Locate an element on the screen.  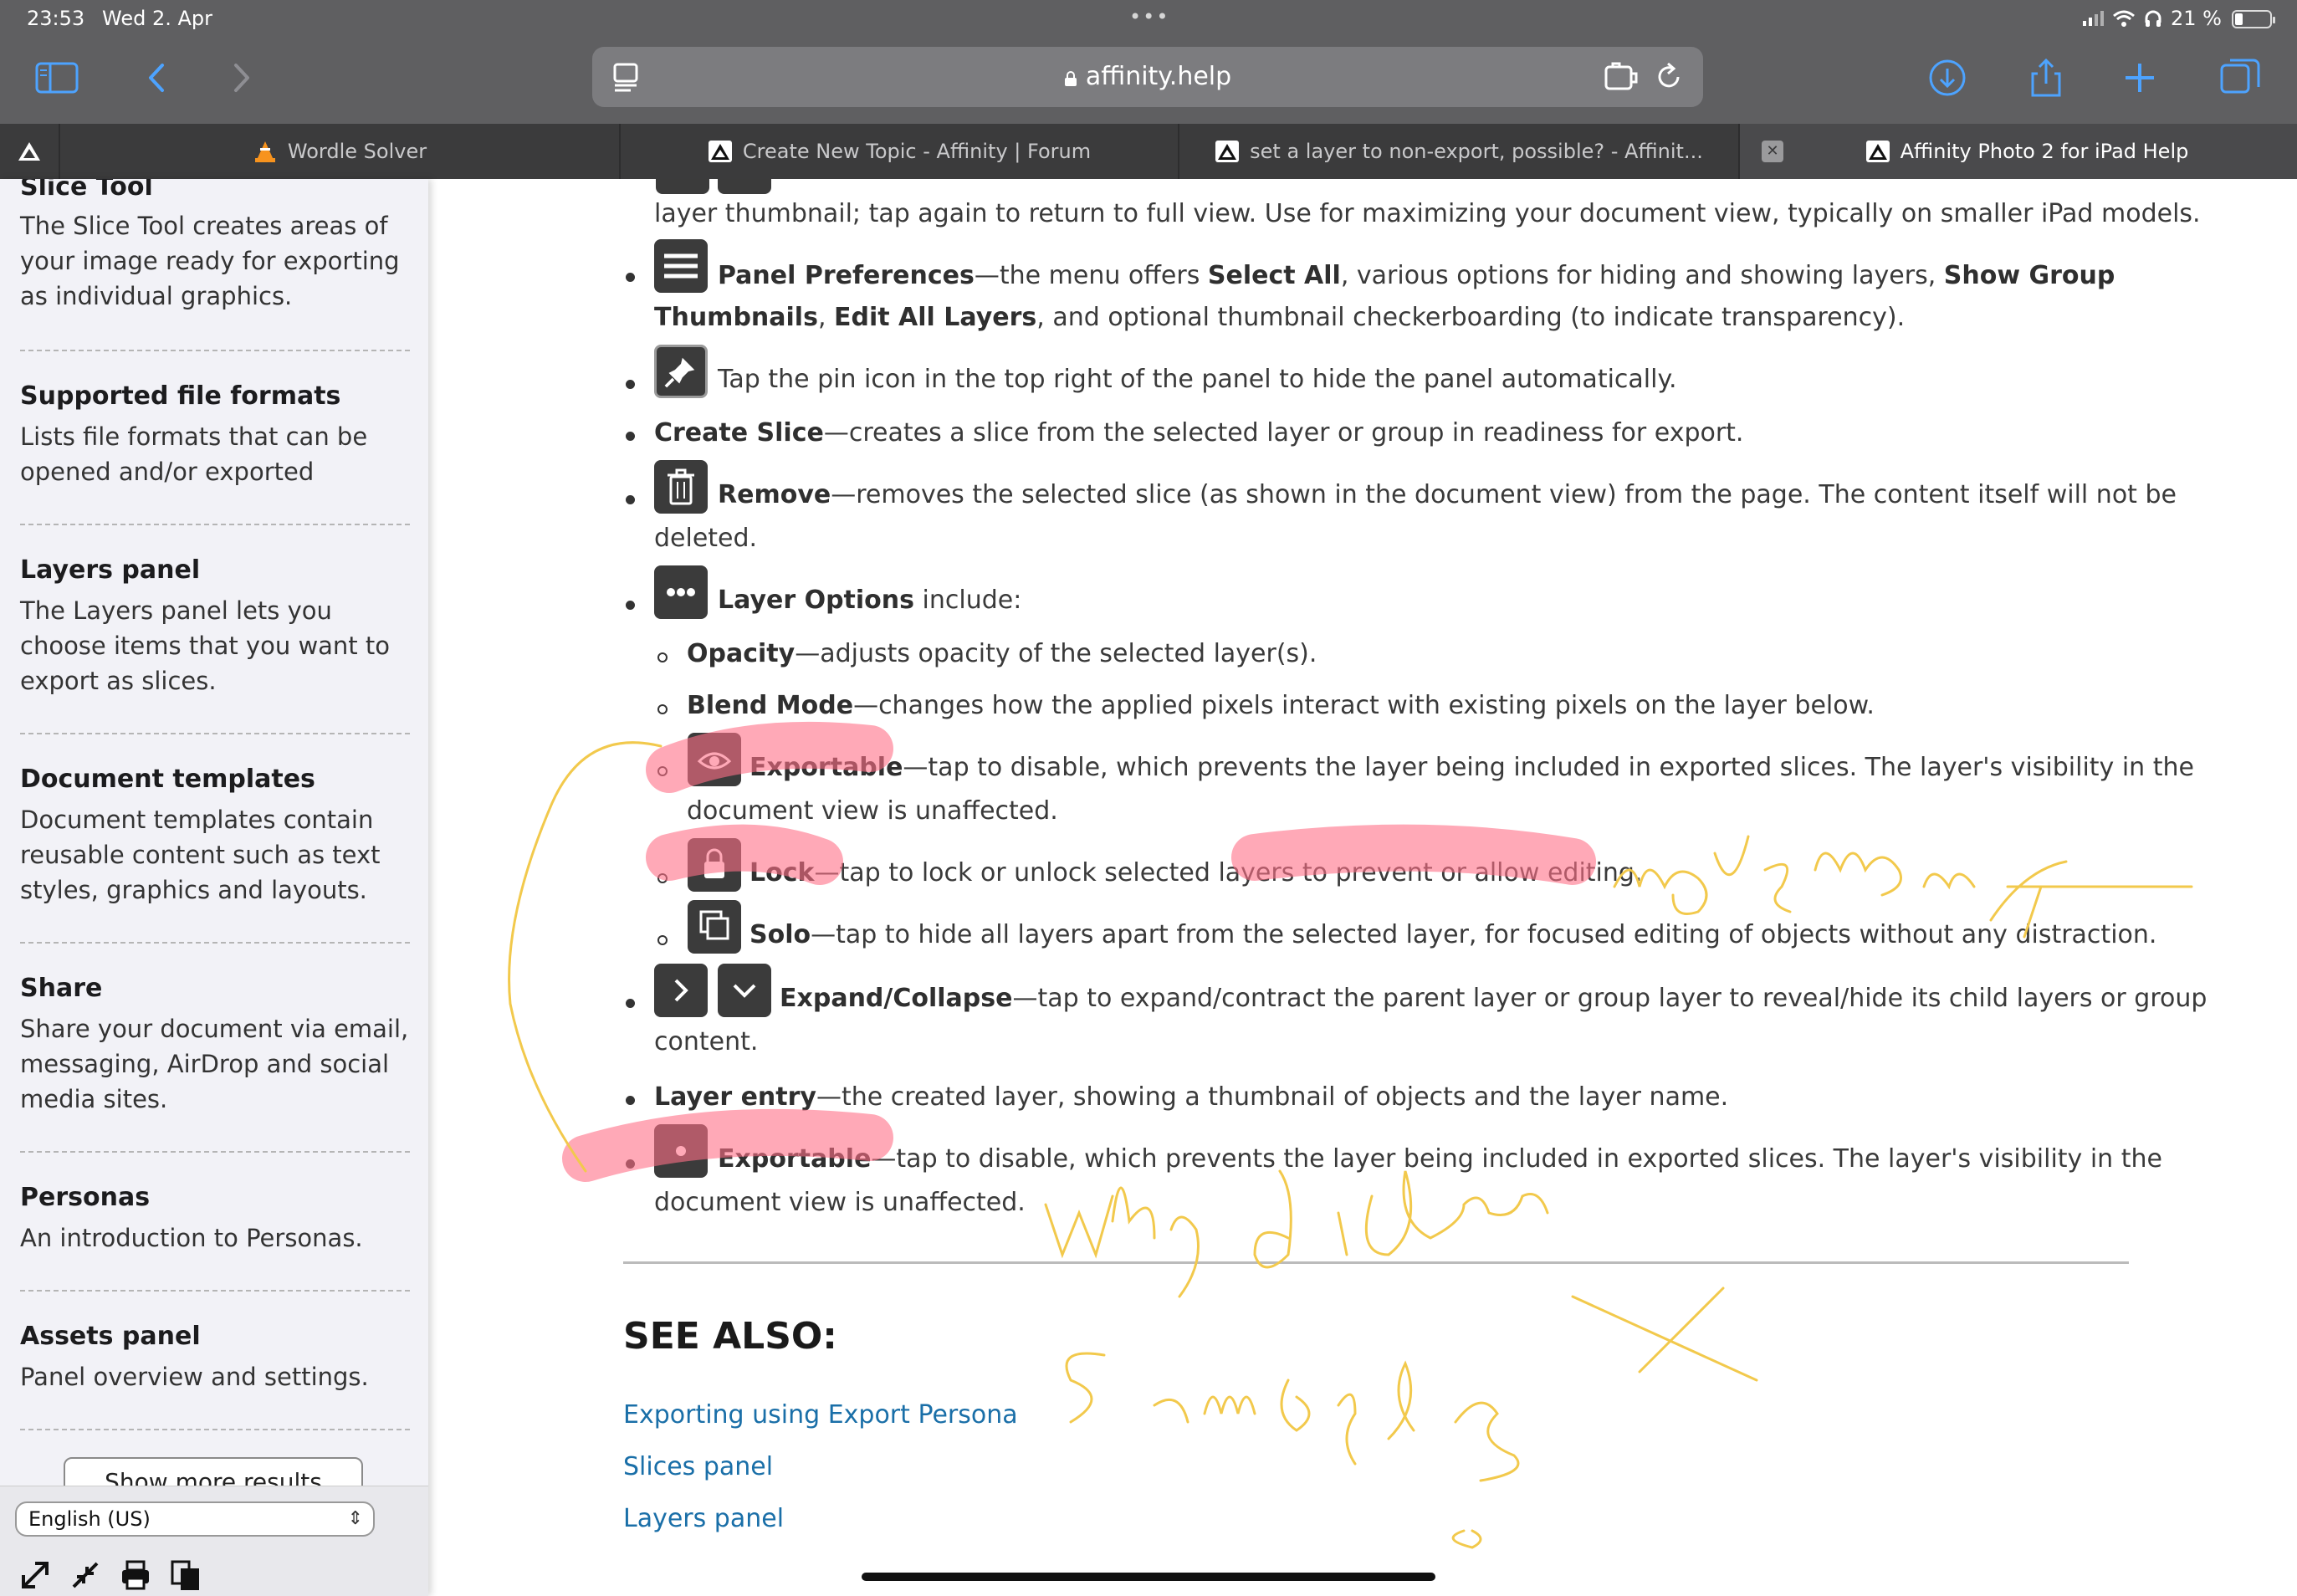
result-title: Supported file formats is located at coordinates (215, 396).